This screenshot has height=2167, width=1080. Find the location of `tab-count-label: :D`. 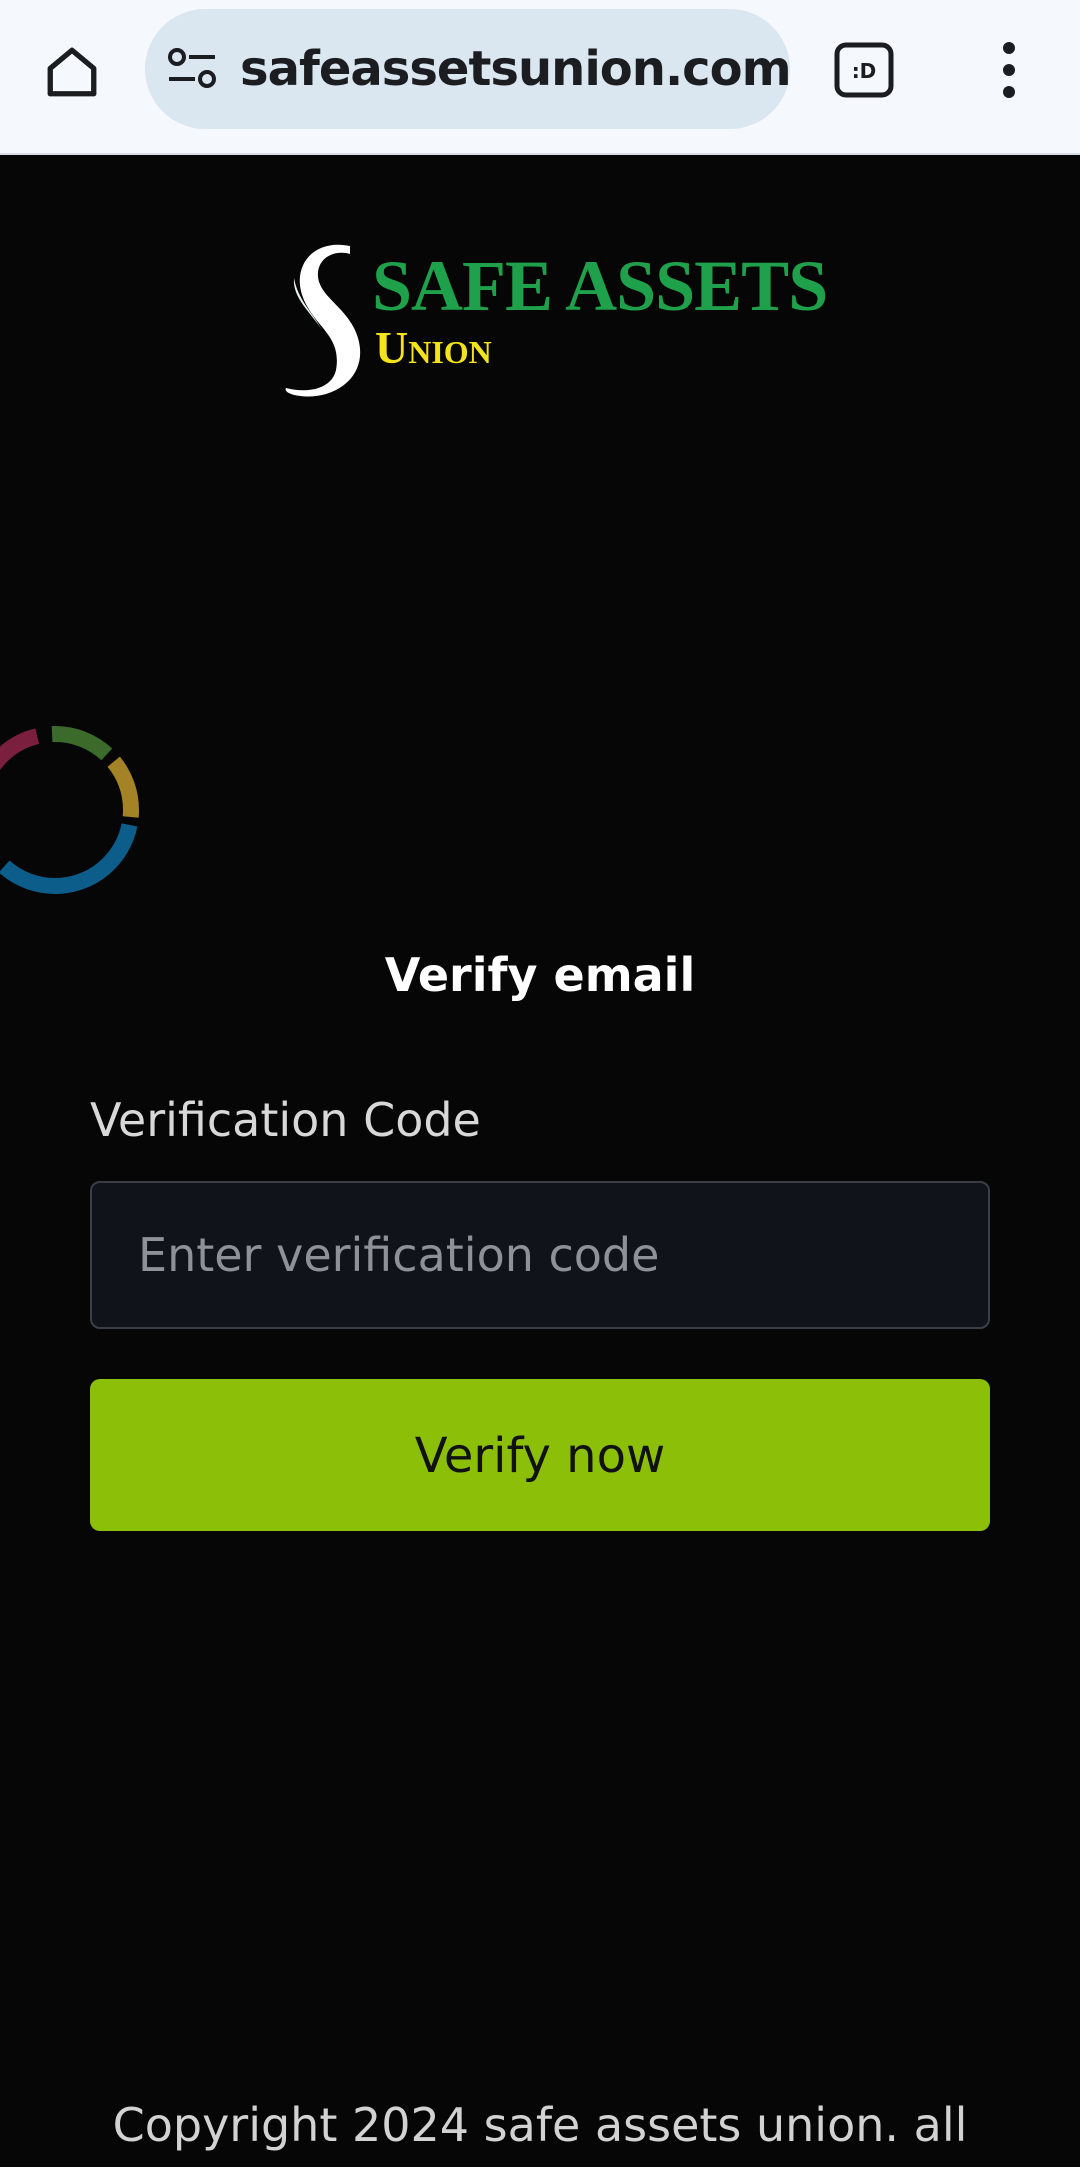

tab-count-label: :D is located at coordinates (864, 71).